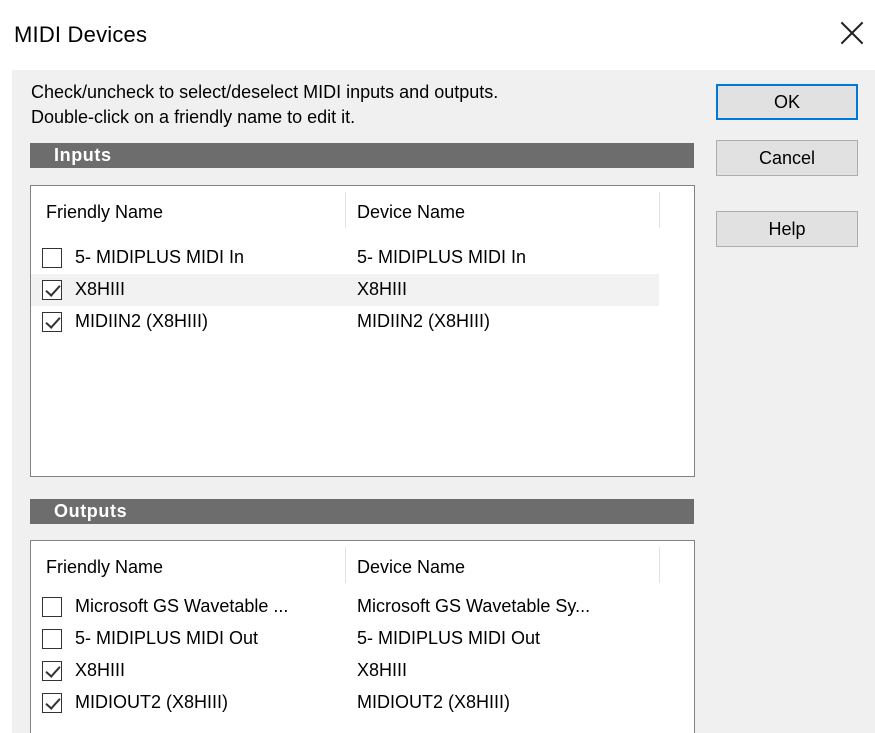 The height and width of the screenshot is (733, 875). What do you see at coordinates (141, 321) in the screenshot?
I see `friendly-name-cell: MIDIIN2 (X8HIII)` at bounding box center [141, 321].